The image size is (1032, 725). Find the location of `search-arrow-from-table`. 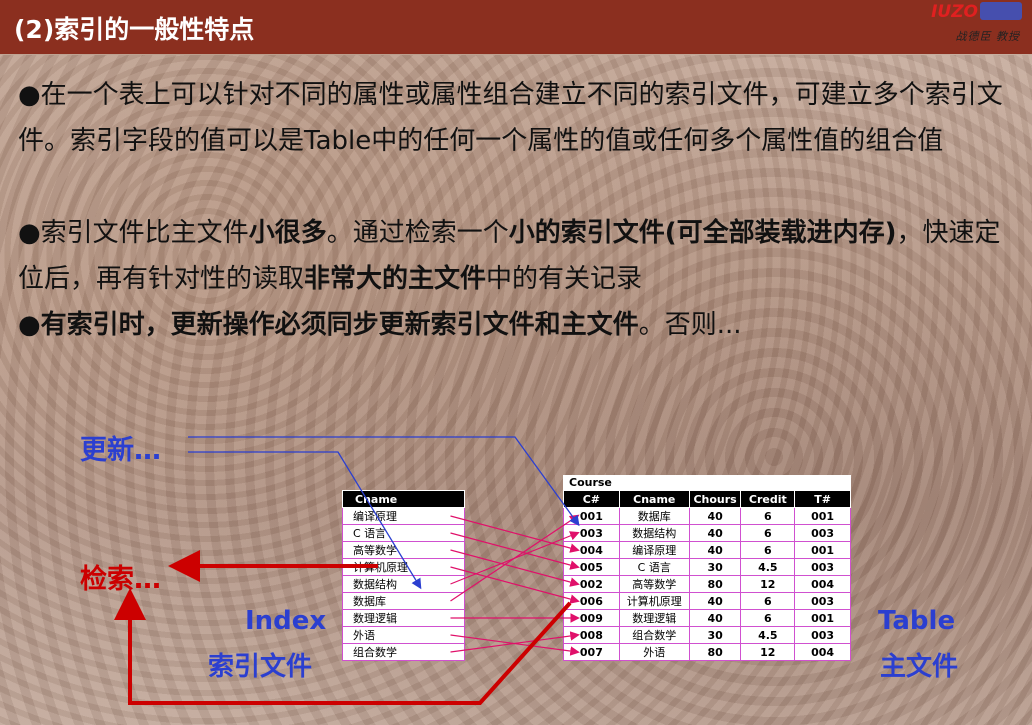

search-arrow-from-table is located at coordinates (343, 646).